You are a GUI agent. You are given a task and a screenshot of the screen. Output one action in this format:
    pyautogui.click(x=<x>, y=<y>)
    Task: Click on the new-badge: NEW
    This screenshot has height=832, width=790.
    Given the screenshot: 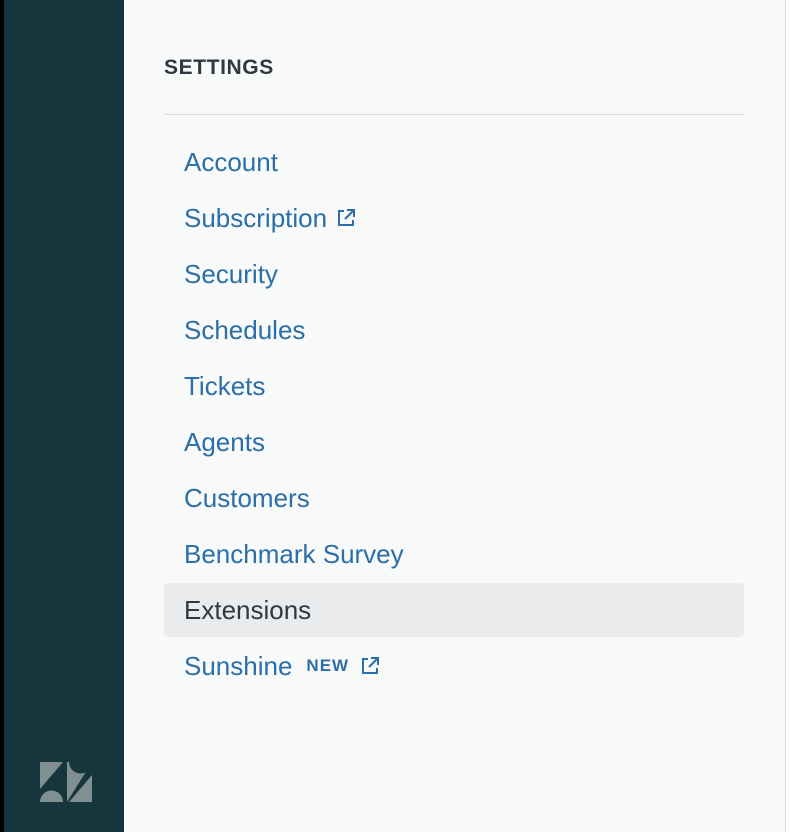 What is the action you would take?
    pyautogui.click(x=328, y=665)
    